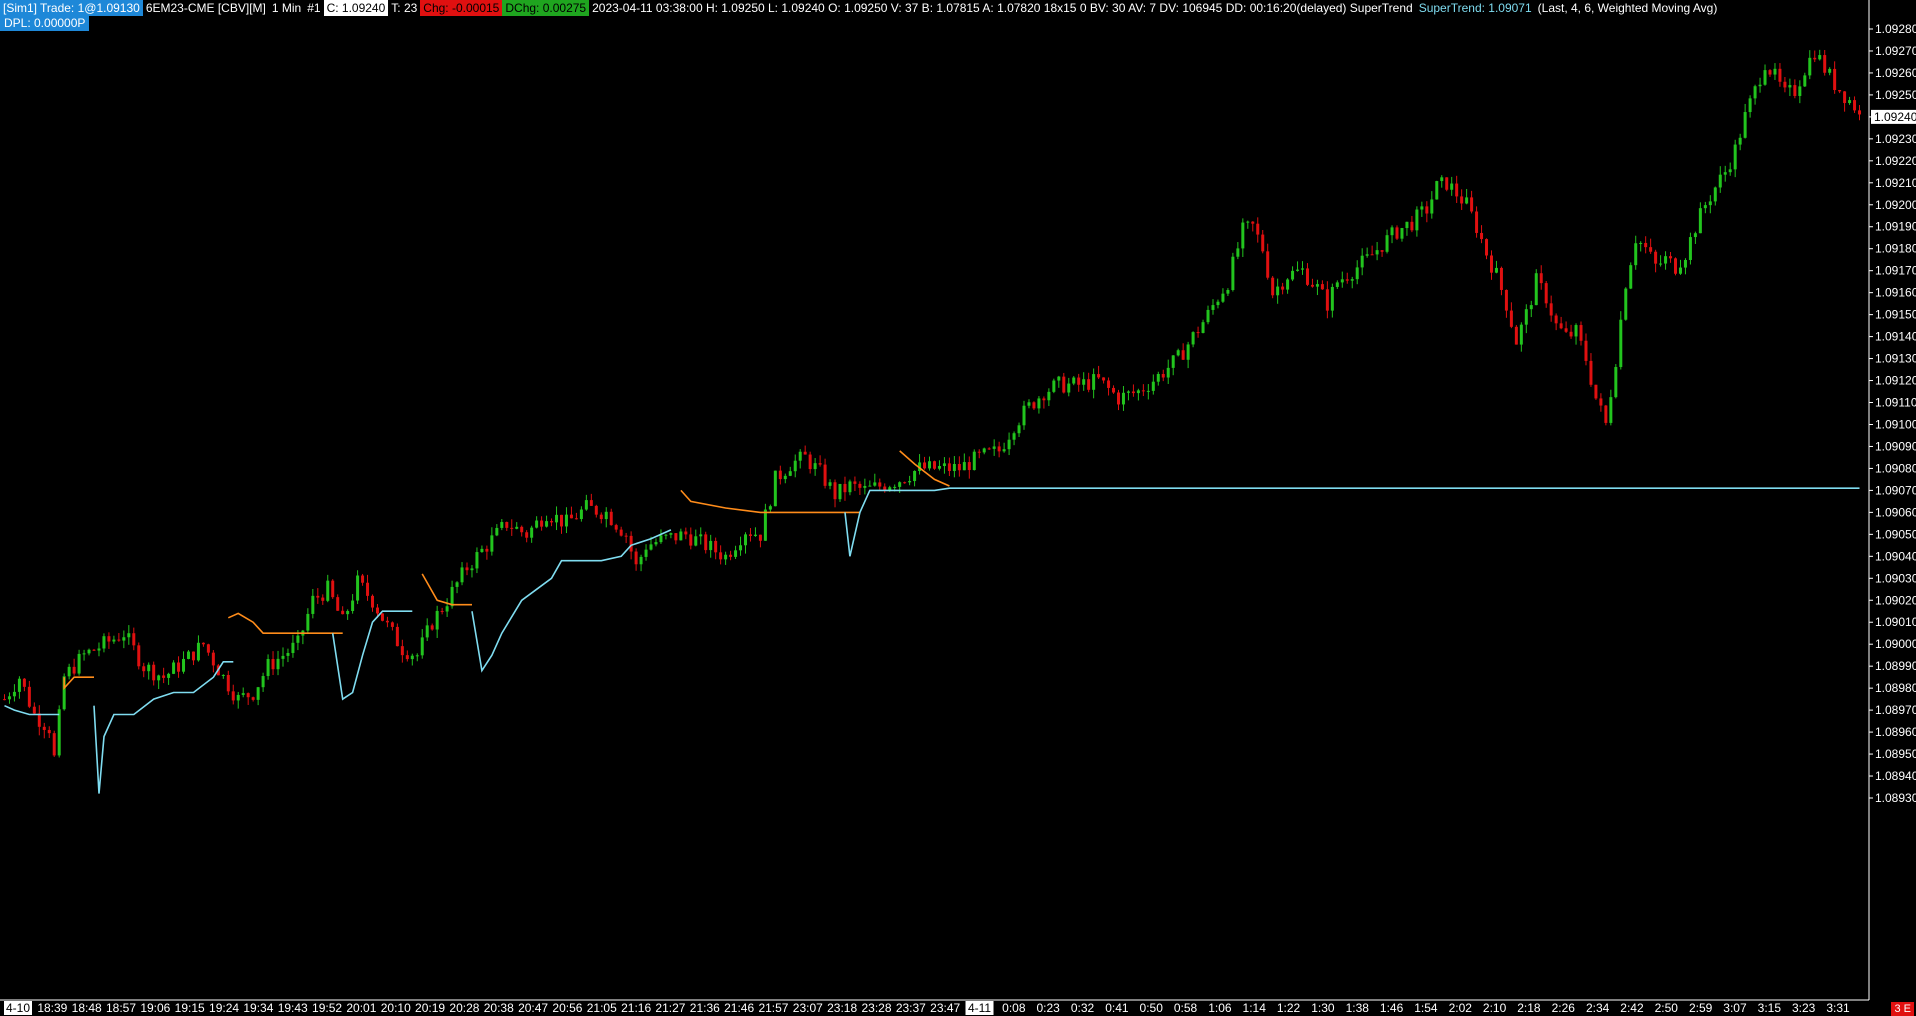  What do you see at coordinates (206, 8) in the screenshot?
I see `symbol-label: 6EM23-CME [CBV][M]` at bounding box center [206, 8].